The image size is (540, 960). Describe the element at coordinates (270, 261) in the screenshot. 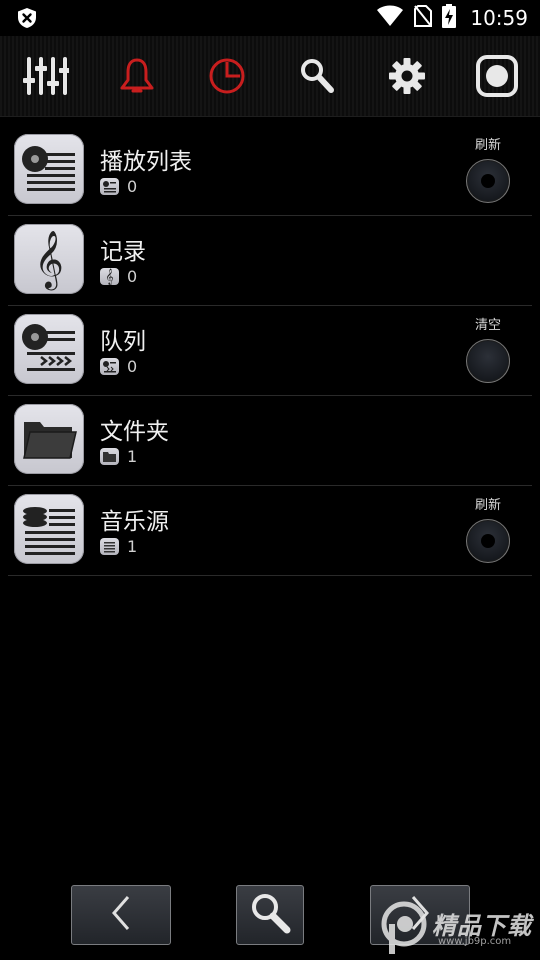

I see `list-item-history: 𝄞 记录 𝄞 0` at that location.